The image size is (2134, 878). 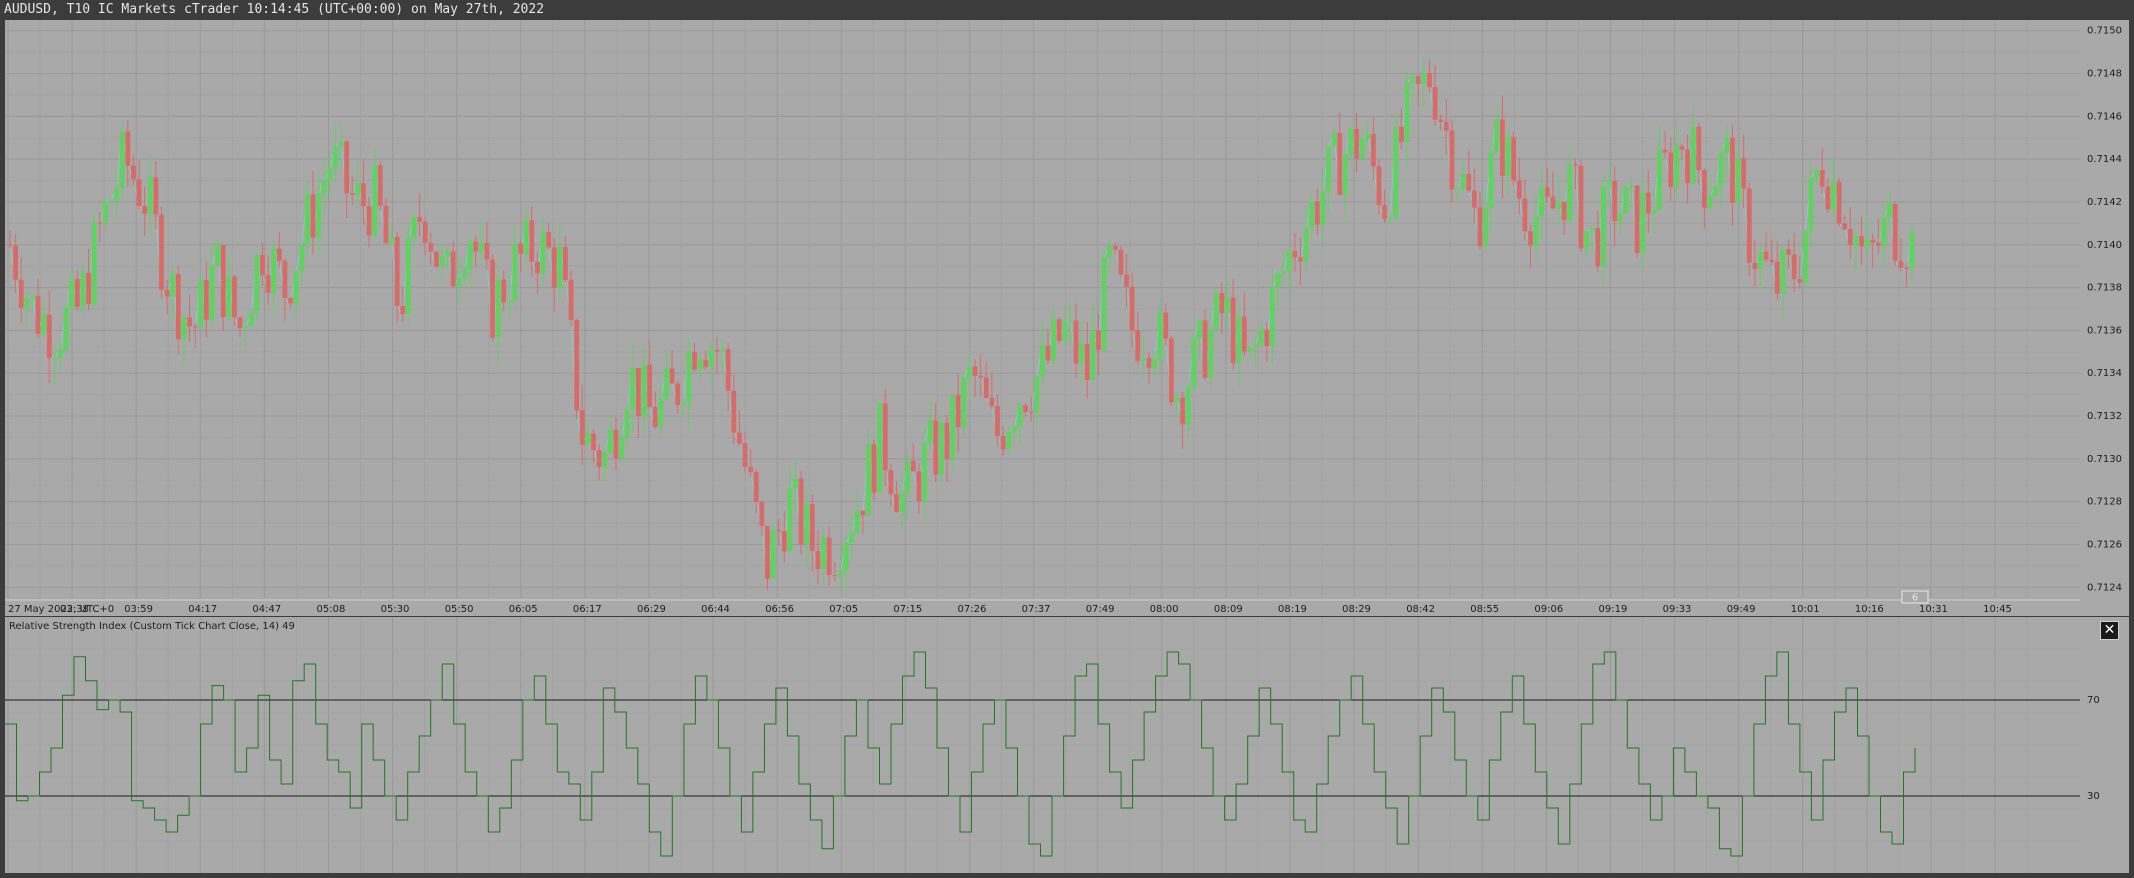 I want to click on price-tick-label: 0.7144, so click(x=2104, y=159).